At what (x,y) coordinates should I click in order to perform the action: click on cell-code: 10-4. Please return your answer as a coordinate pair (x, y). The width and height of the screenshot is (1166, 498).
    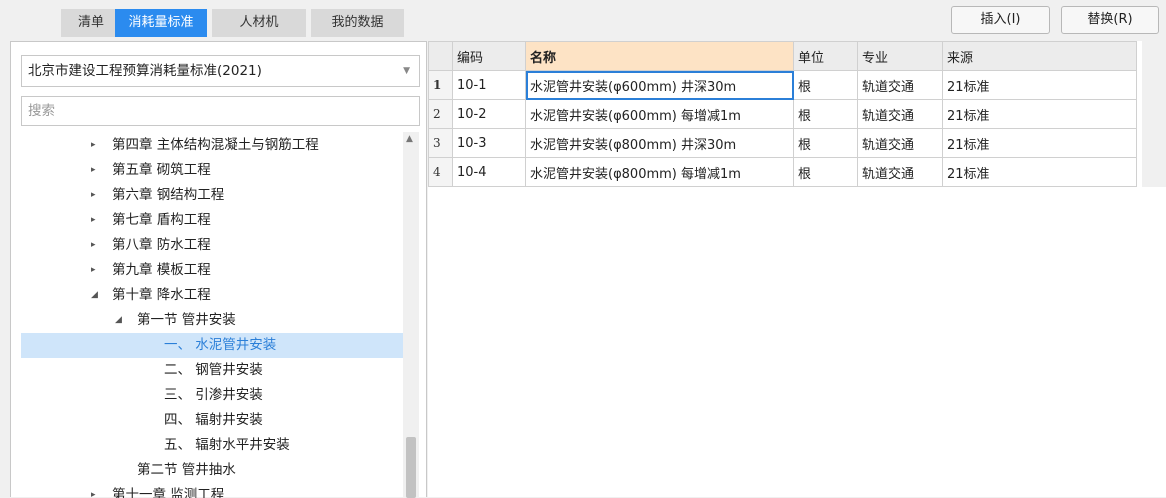
    Looking at the image, I should click on (489, 172).